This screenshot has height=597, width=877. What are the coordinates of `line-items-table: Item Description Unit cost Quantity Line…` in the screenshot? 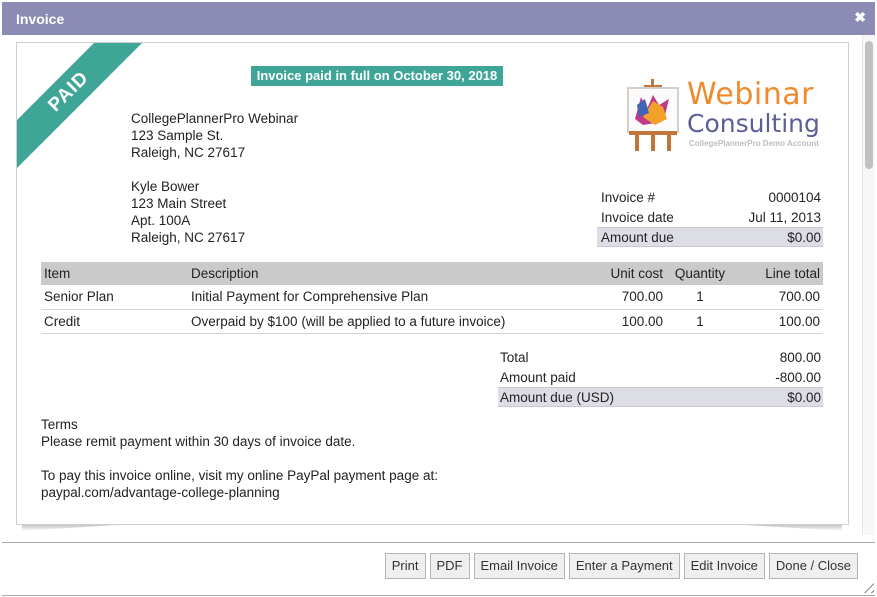 It's located at (432, 298).